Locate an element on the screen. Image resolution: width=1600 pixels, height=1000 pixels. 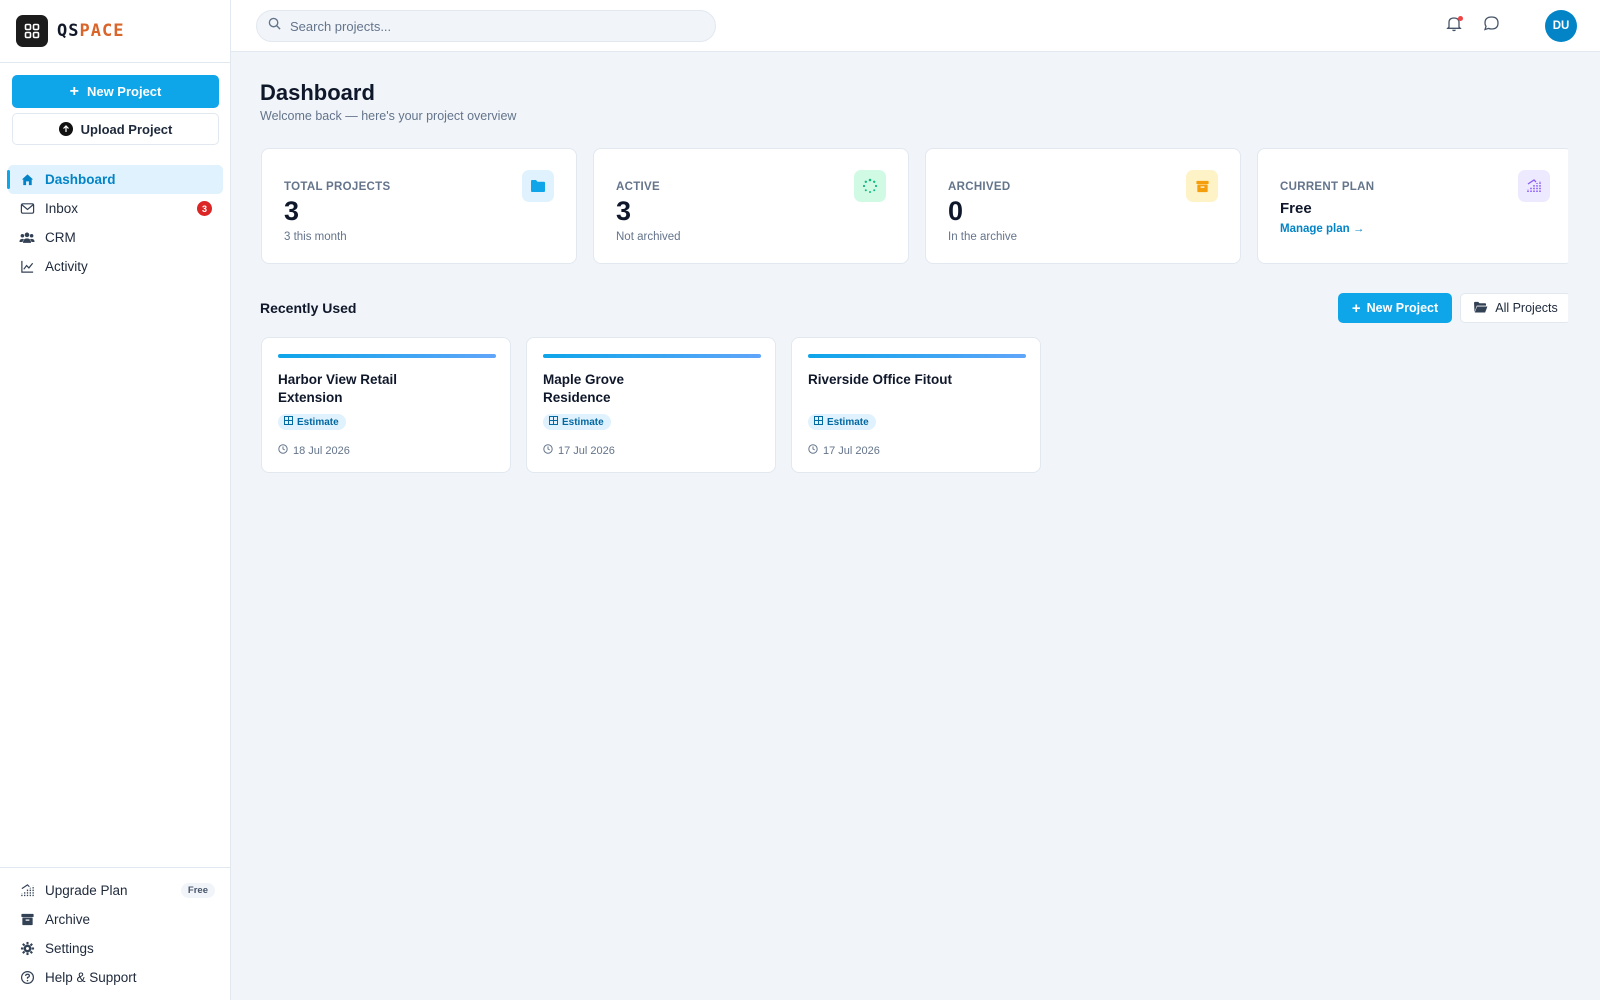
sidebar-item-archive: Archive is located at coordinates (115, 919).